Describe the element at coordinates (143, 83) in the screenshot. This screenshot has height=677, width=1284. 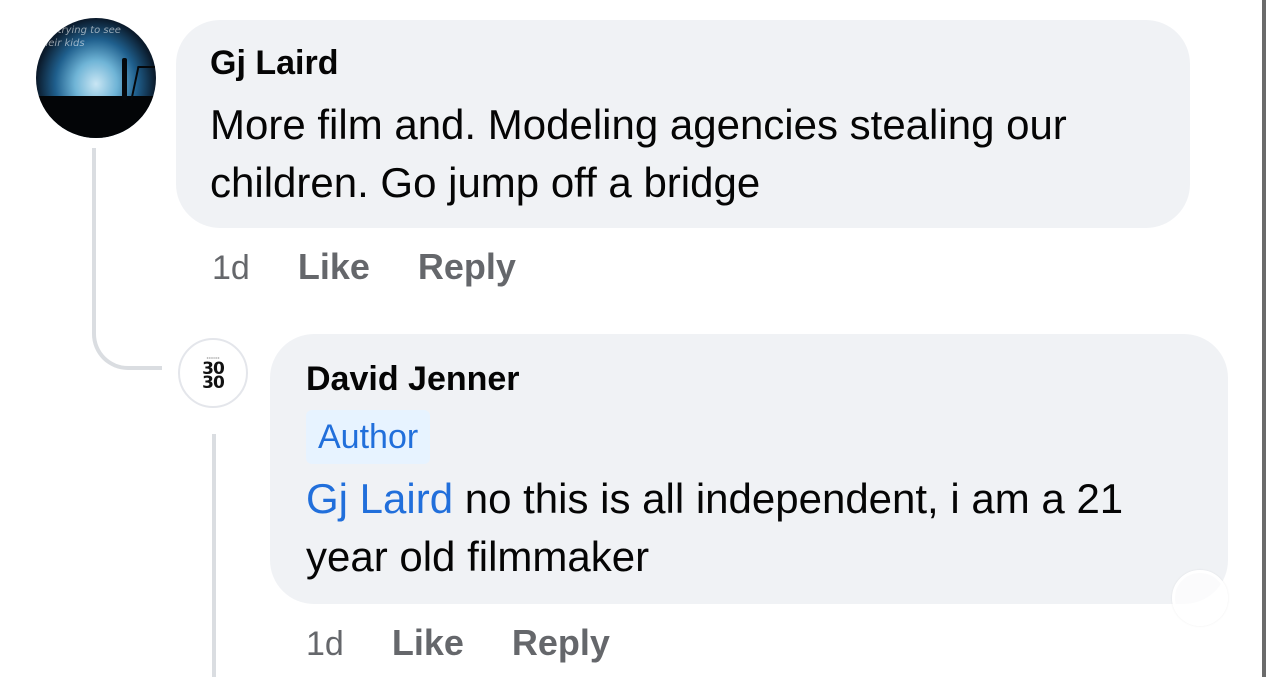
I see `avatar-tree` at that location.